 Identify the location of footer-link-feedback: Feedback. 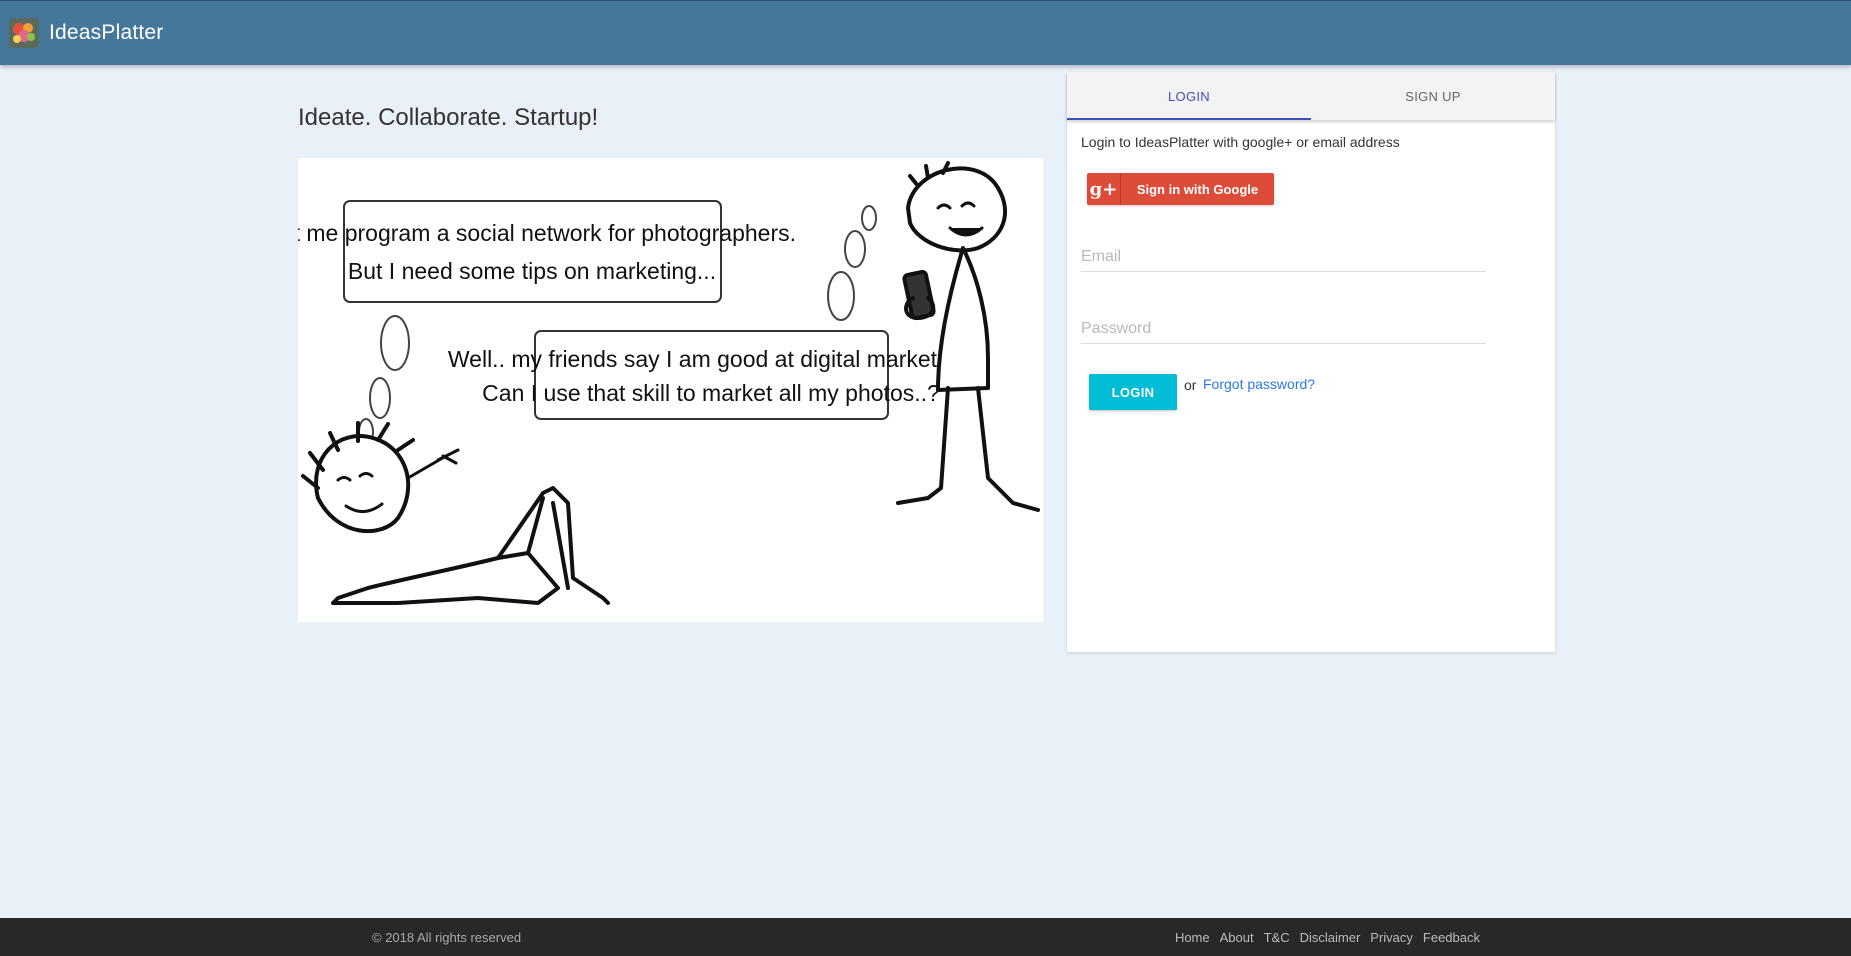
(1451, 937).